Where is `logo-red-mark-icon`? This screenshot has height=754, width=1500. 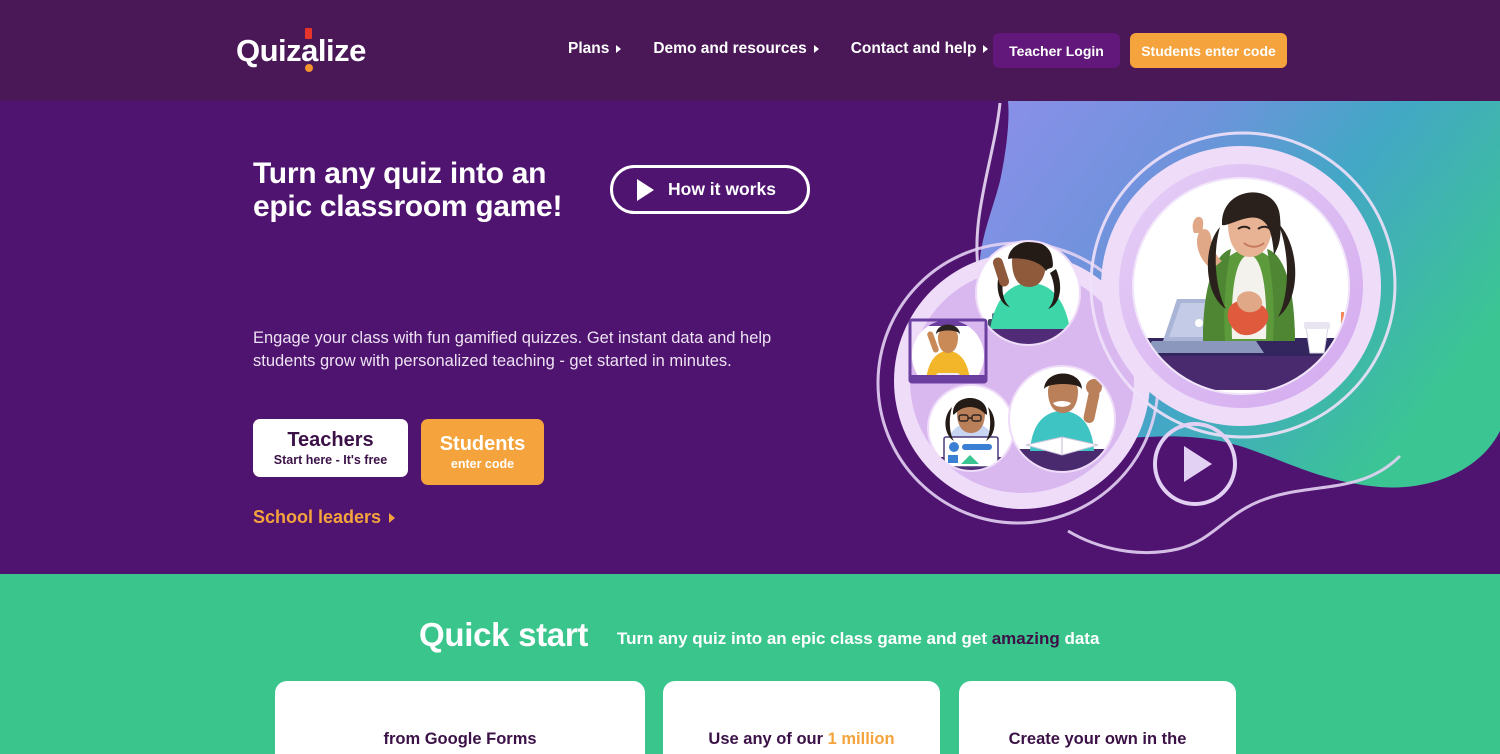 logo-red-mark-icon is located at coordinates (308, 33).